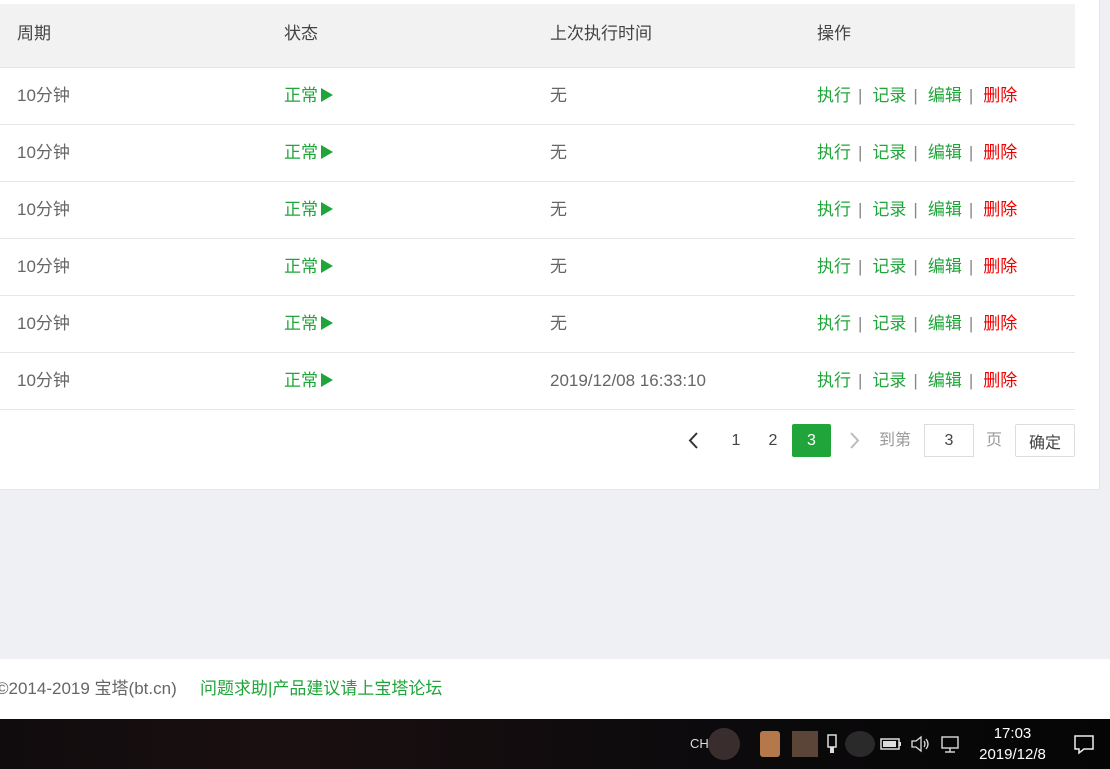 This screenshot has height=769, width=1110. What do you see at coordinates (1012, 744) in the screenshot?
I see `system-clock: 17:03 2019/12/8` at bounding box center [1012, 744].